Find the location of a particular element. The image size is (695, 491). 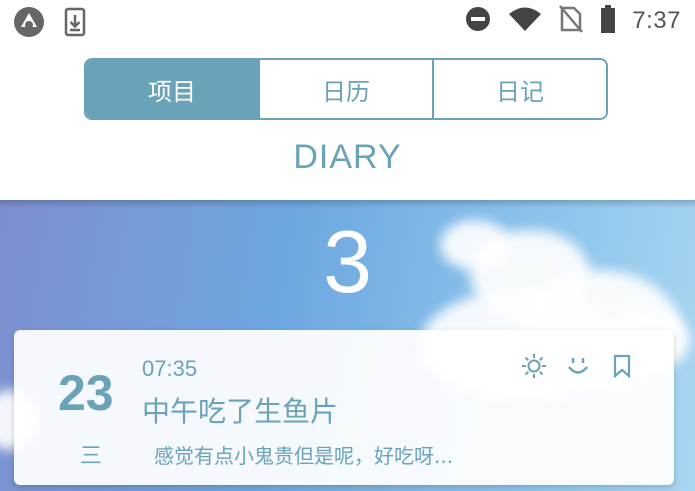

download-icon is located at coordinates (75, 24).